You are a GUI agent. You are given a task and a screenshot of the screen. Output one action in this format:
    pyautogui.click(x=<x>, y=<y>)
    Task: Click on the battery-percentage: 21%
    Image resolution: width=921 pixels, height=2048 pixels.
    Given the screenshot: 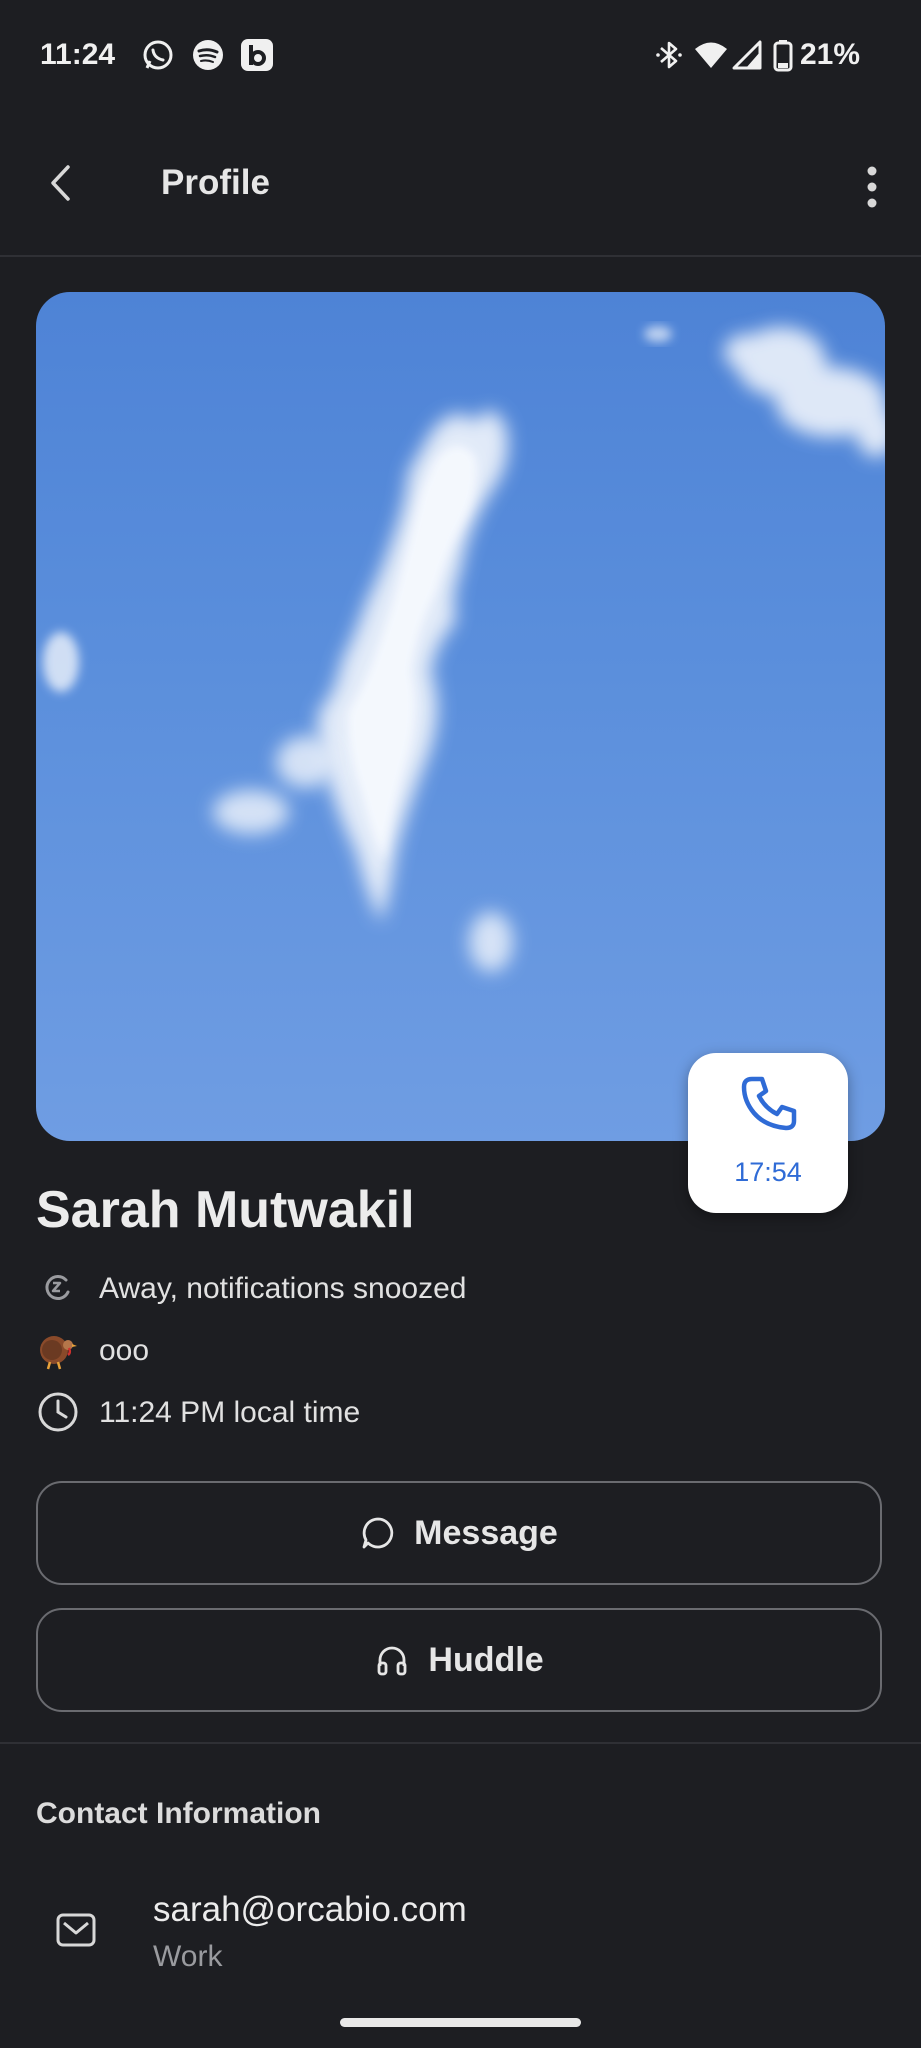 What is the action you would take?
    pyautogui.click(x=830, y=54)
    